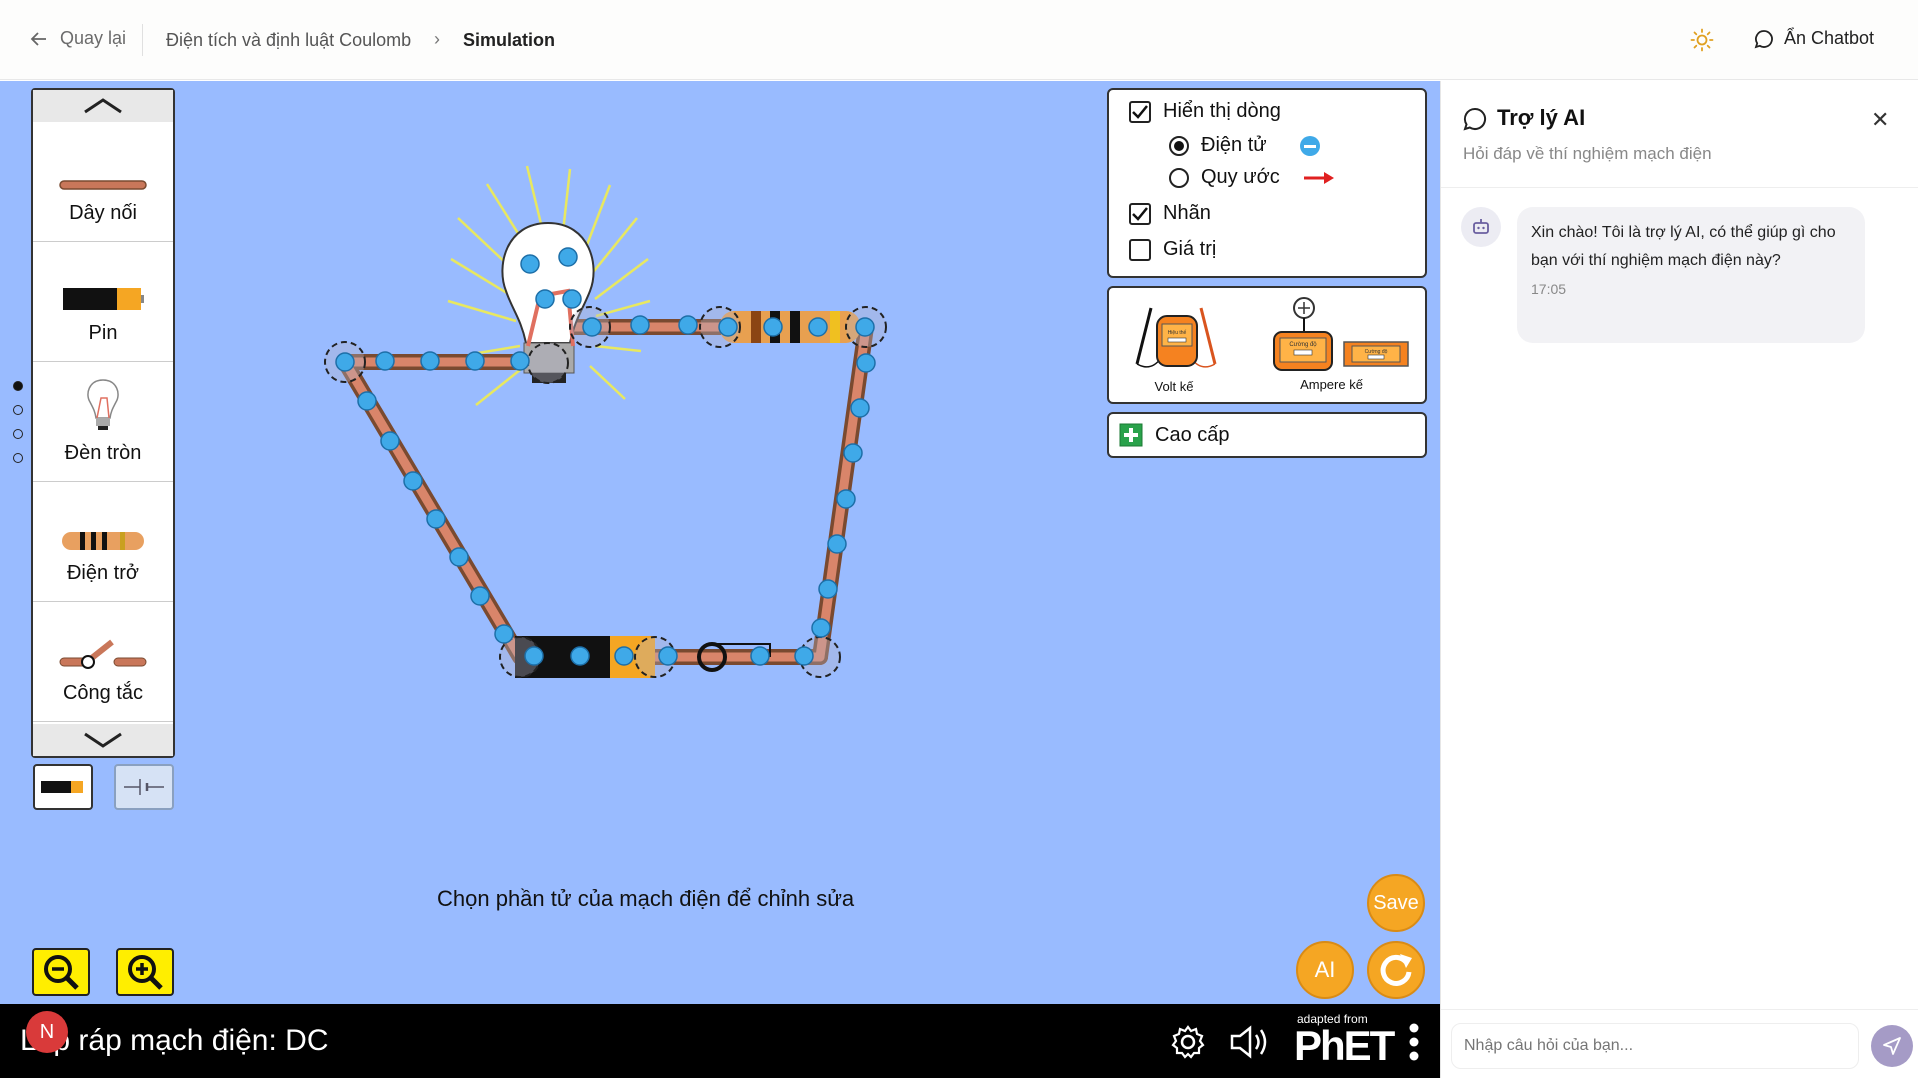 This screenshot has height=1078, width=1918. I want to click on reset-button, so click(1396, 970).